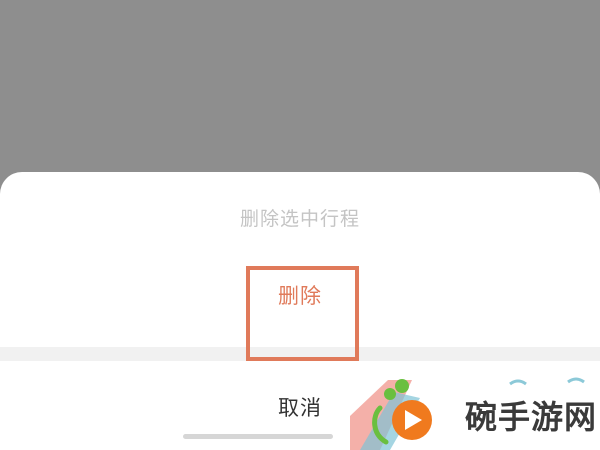 The width and height of the screenshot is (600, 450). Describe the element at coordinates (258, 436) in the screenshot. I see `home-indicator` at that location.